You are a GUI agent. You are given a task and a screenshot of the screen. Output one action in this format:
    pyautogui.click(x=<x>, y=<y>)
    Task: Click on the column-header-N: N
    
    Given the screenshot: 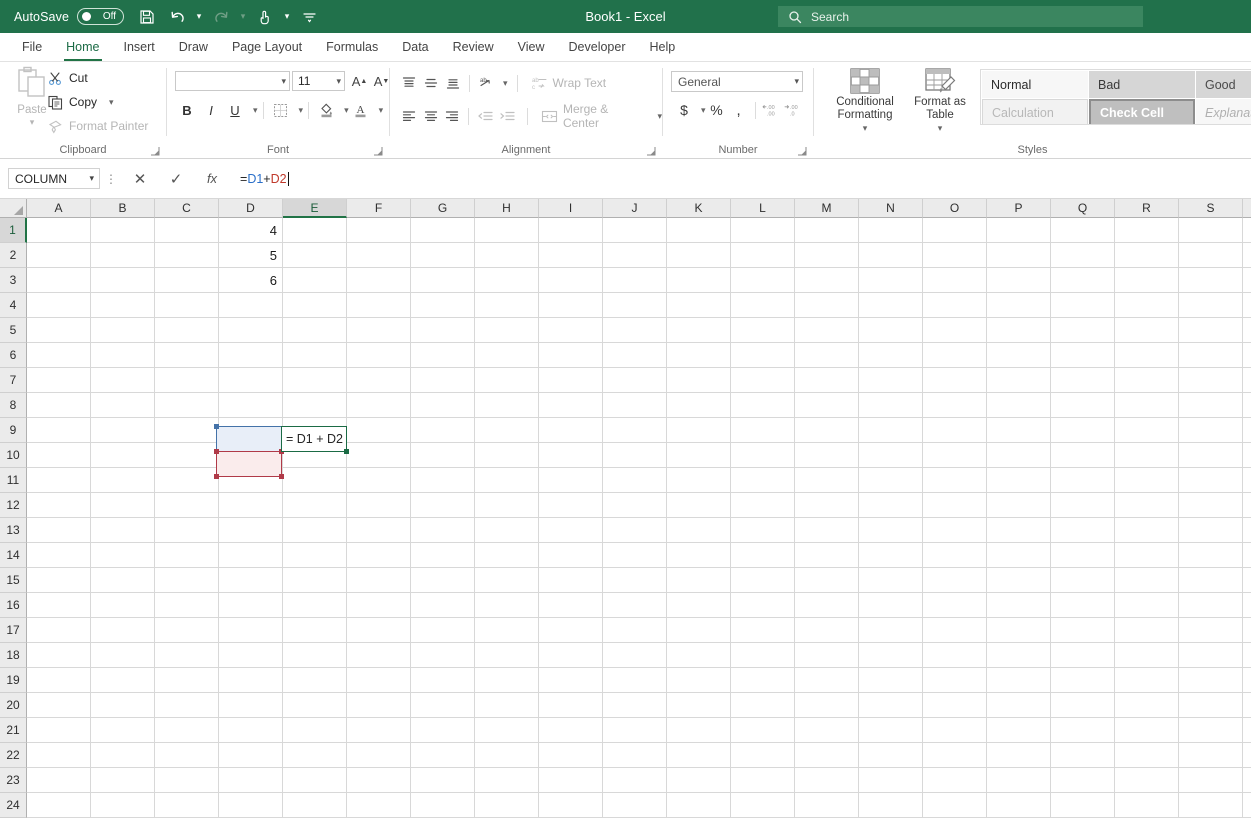 What is the action you would take?
    pyautogui.click(x=891, y=208)
    